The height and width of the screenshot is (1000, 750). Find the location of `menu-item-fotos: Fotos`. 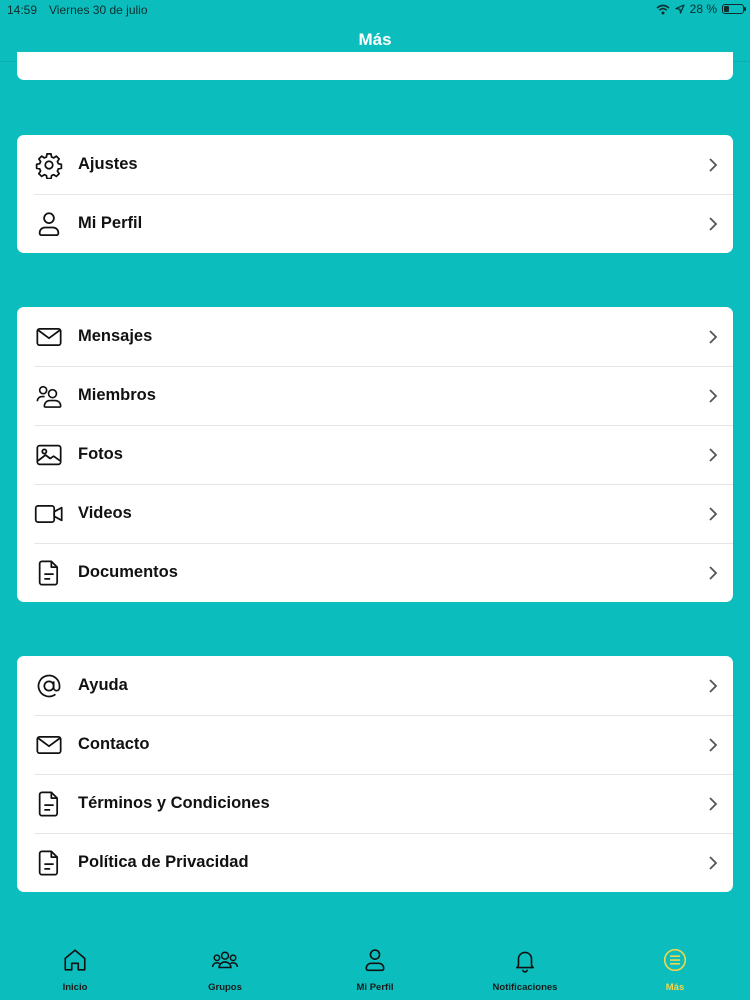

menu-item-fotos: Fotos is located at coordinates (375, 454).